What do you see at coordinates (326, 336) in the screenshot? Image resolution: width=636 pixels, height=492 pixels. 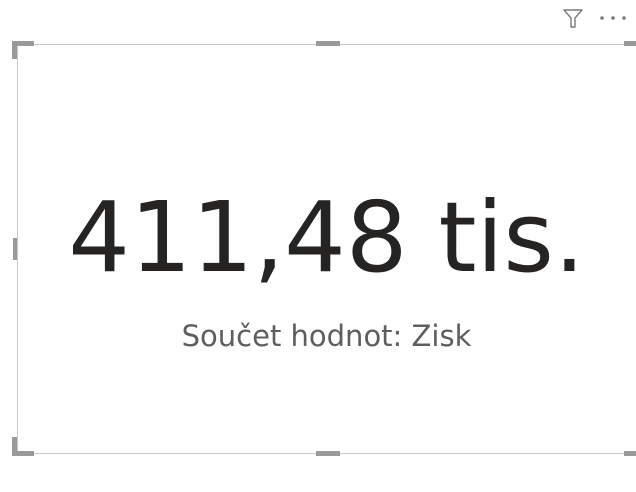 I see `card-category-label: Součet hodnot: Zisk` at bounding box center [326, 336].